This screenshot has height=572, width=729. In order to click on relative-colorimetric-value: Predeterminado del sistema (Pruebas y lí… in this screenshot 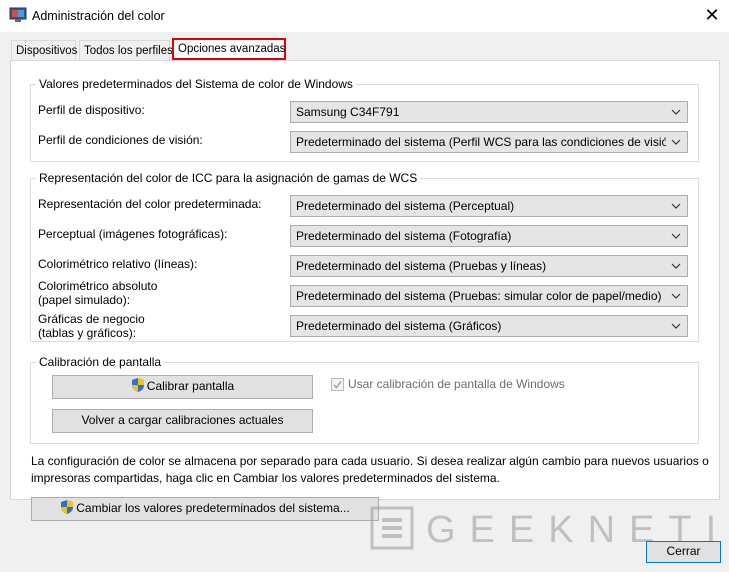, I will do `click(421, 266)`.